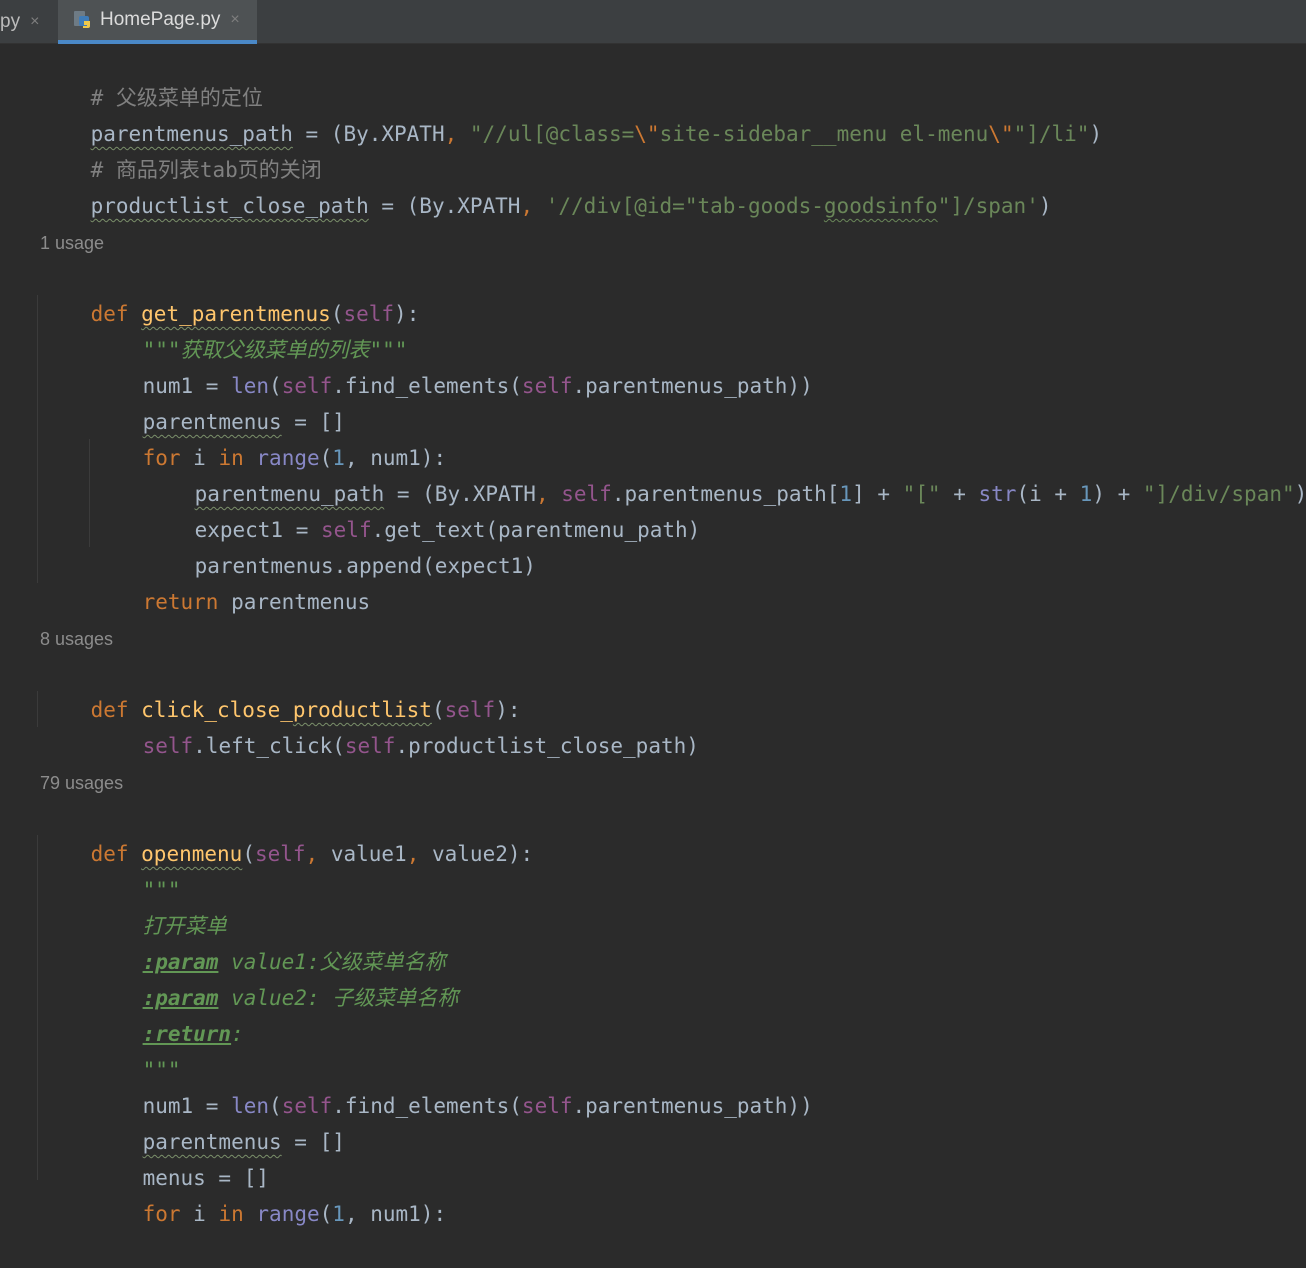  What do you see at coordinates (76, 639) in the screenshot?
I see `usage-hint: 8 usages` at bounding box center [76, 639].